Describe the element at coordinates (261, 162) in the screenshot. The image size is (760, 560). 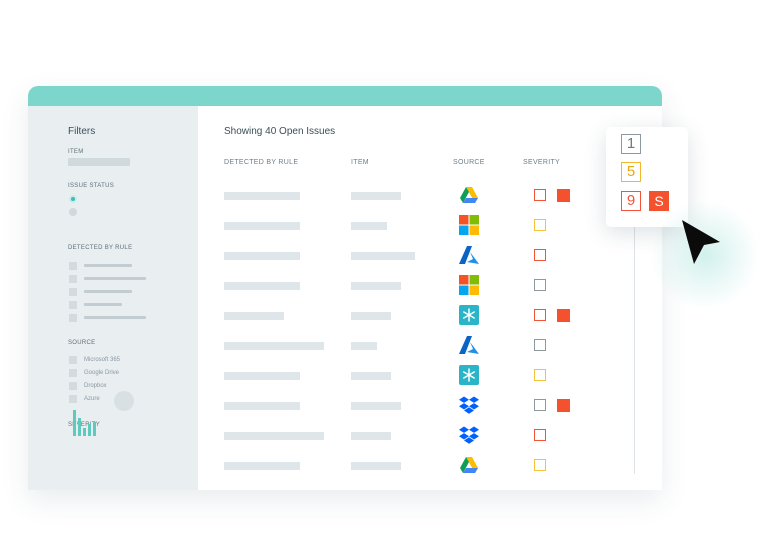
I see `column-header-rule: DETECTED BY RULE` at that location.